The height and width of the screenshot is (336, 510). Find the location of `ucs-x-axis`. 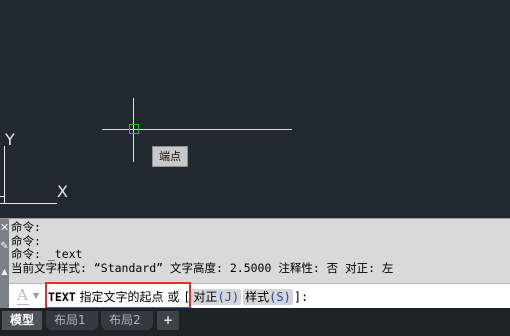

ucs-x-axis is located at coordinates (28, 203).